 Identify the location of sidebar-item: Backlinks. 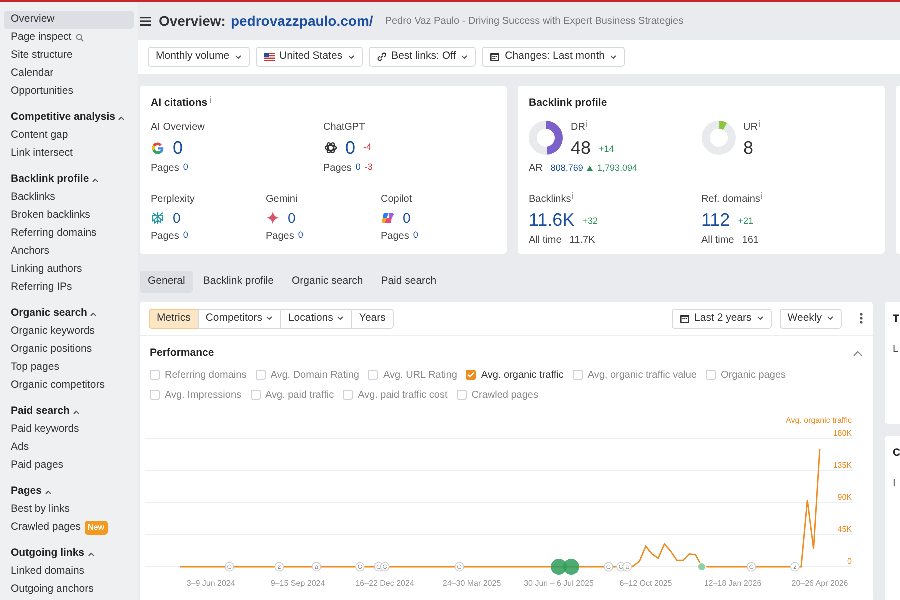
(69, 198).